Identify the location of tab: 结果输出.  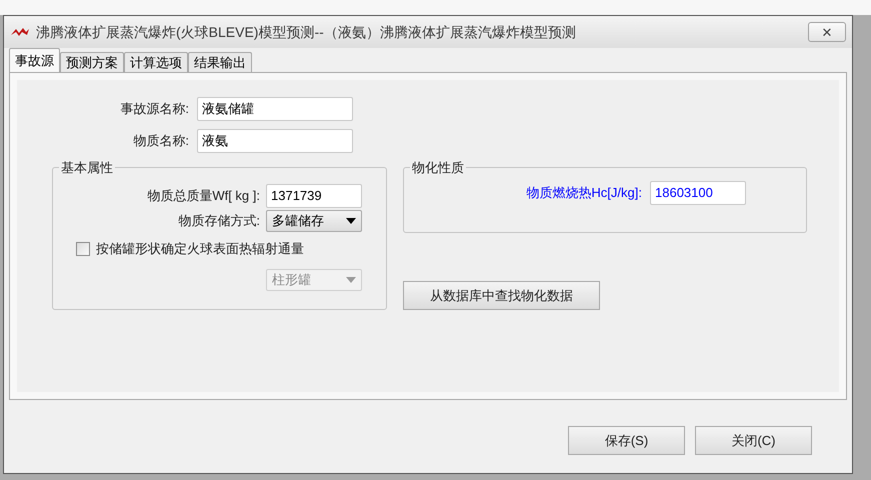
(220, 62).